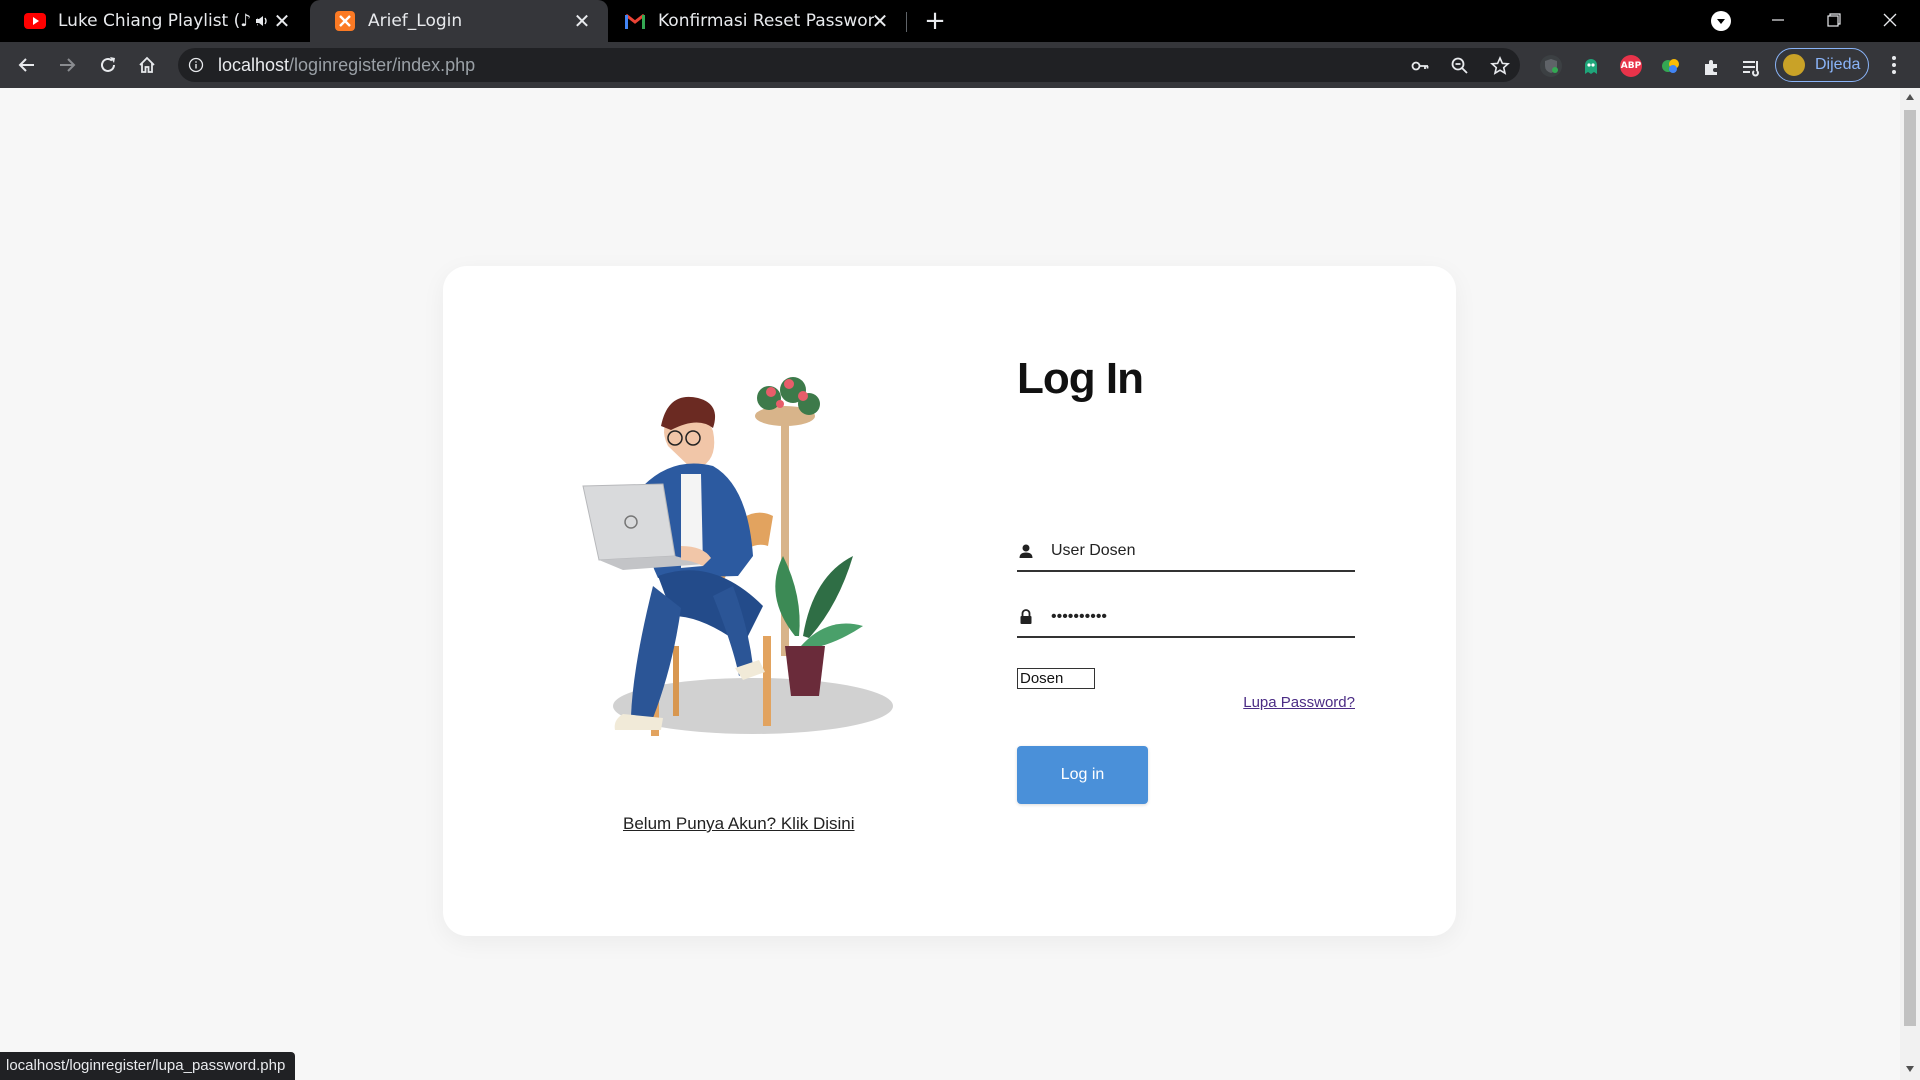 Image resolution: width=1920 pixels, height=1080 pixels. Describe the element at coordinates (1631, 66) in the screenshot. I see `adblock-plus-icon: ABP` at that location.